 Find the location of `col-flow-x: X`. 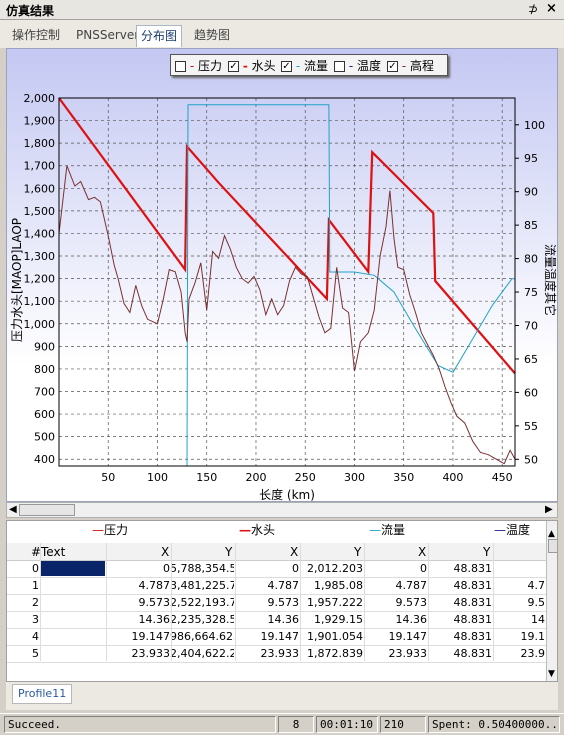

col-flow-x: X is located at coordinates (422, 552).